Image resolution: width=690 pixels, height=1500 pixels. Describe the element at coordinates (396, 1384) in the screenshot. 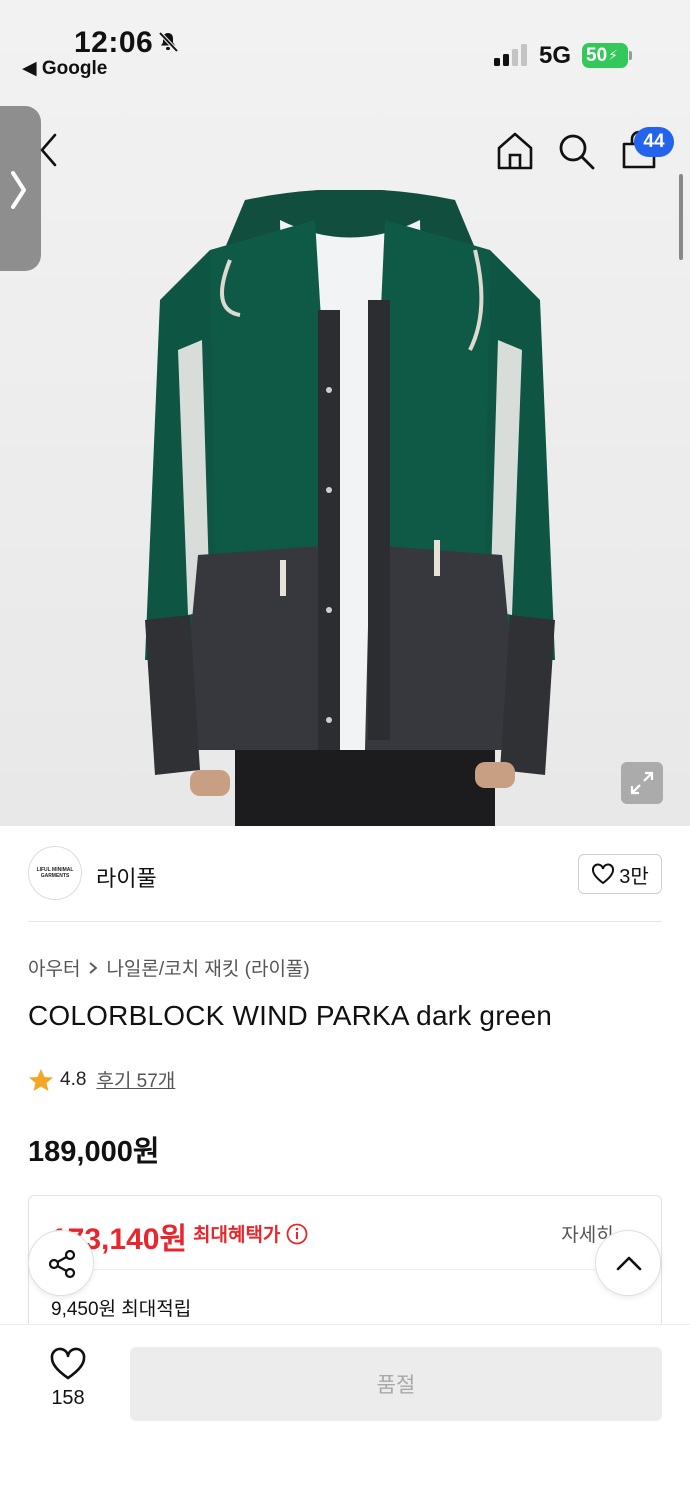

I see `soldout-button: 품절` at that location.